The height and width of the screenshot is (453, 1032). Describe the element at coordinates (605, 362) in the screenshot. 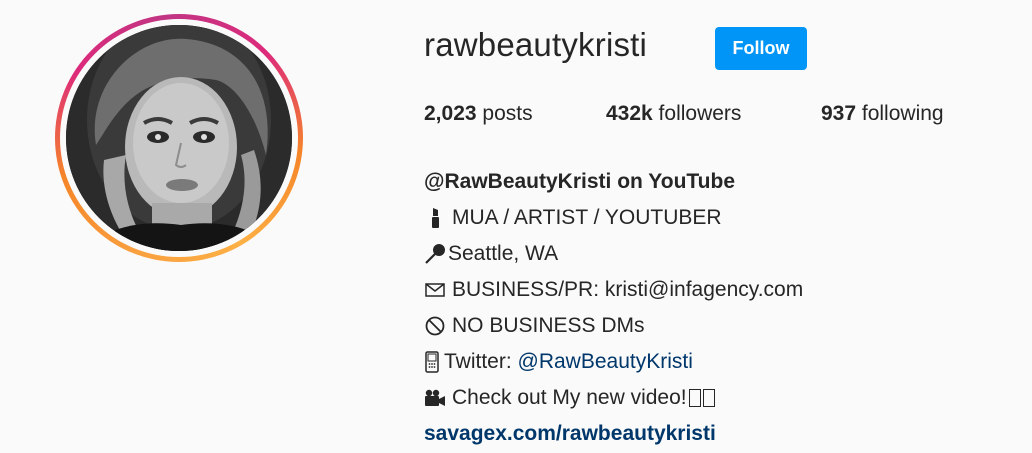

I see `twitter-handle-link: @RawBeautyKristi` at that location.